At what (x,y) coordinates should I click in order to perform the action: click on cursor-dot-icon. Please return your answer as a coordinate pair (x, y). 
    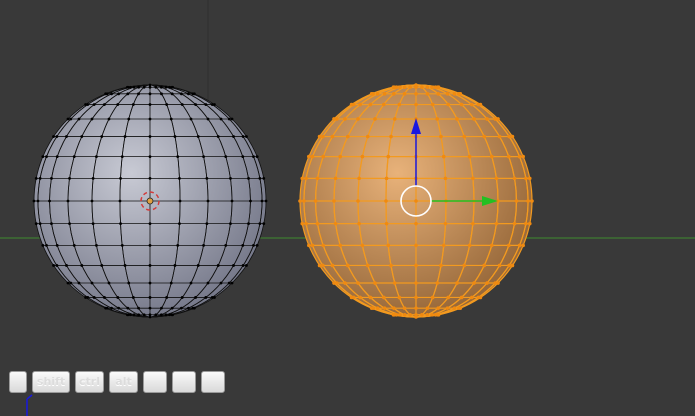
    Looking at the image, I should click on (150, 201).